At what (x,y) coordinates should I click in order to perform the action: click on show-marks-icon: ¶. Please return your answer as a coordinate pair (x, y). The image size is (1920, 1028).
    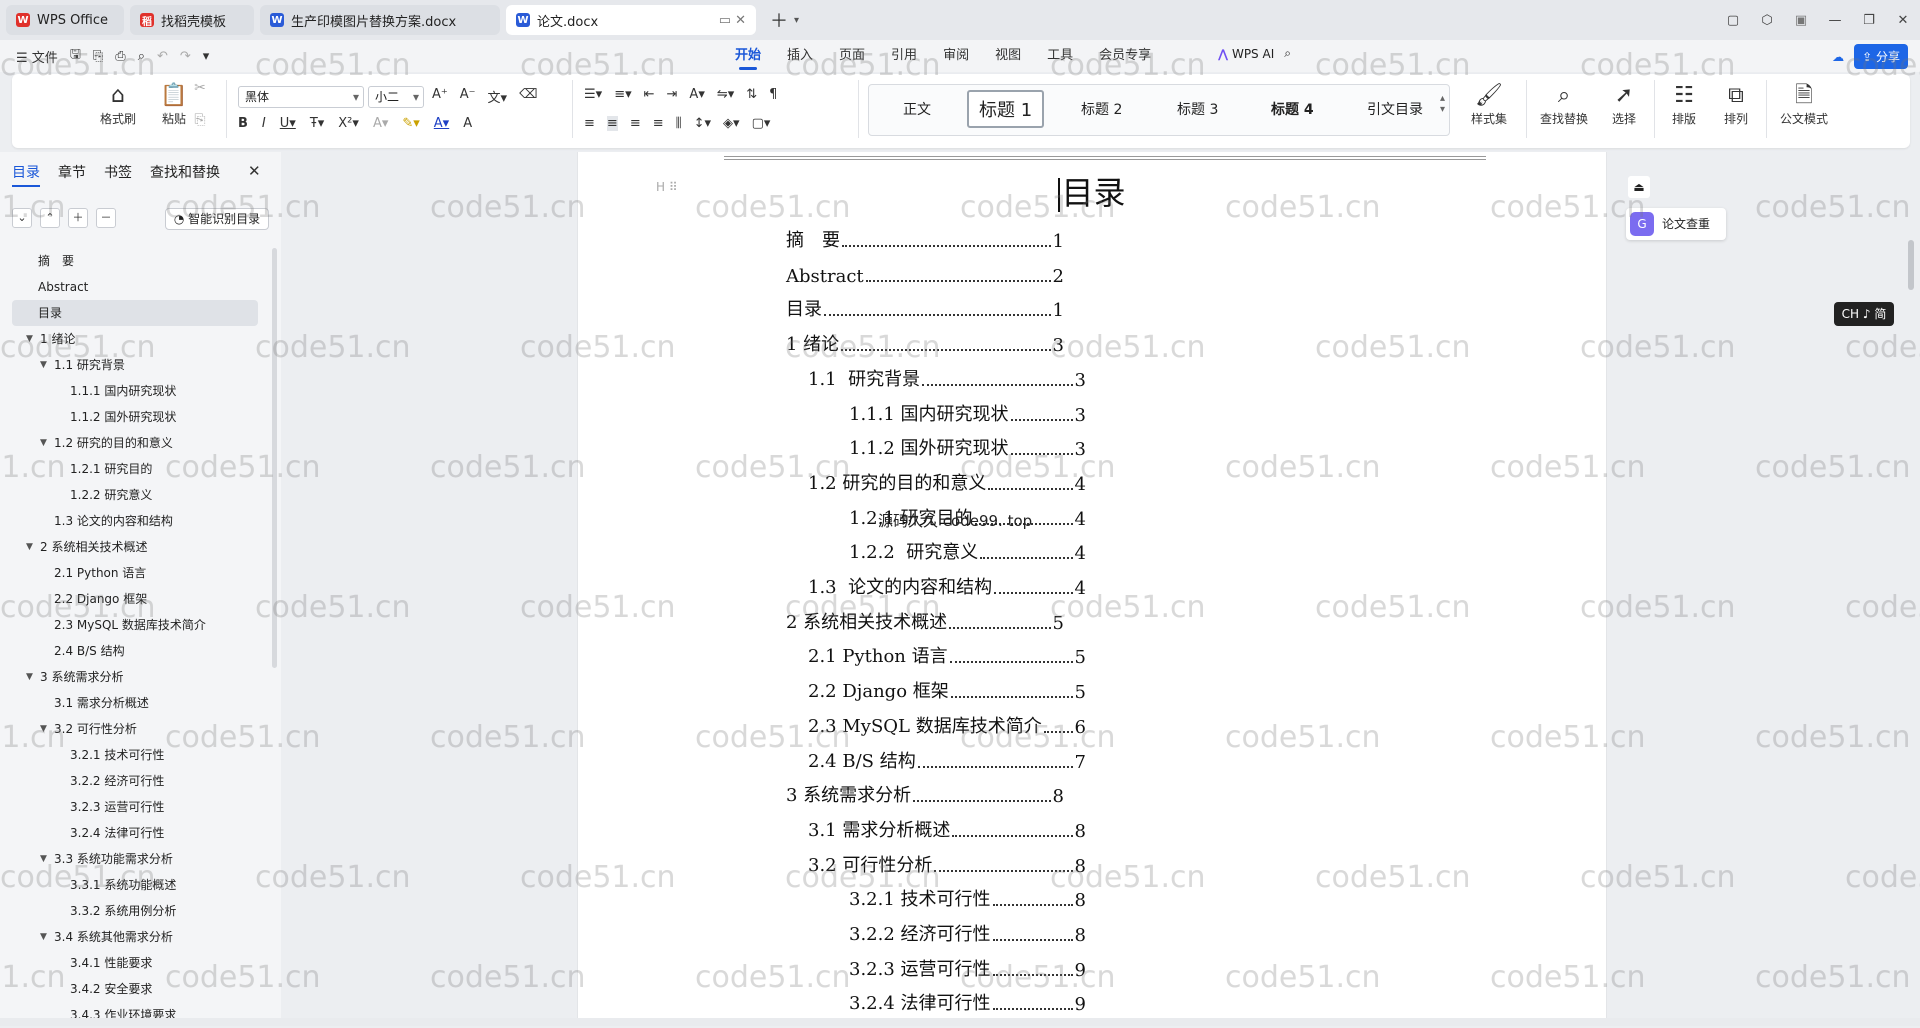
    Looking at the image, I should click on (773, 94).